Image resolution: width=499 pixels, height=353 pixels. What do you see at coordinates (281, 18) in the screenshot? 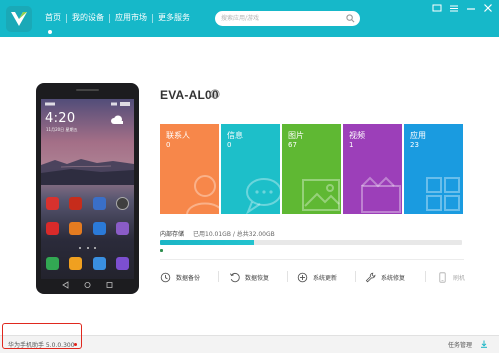
I see `search-input` at bounding box center [281, 18].